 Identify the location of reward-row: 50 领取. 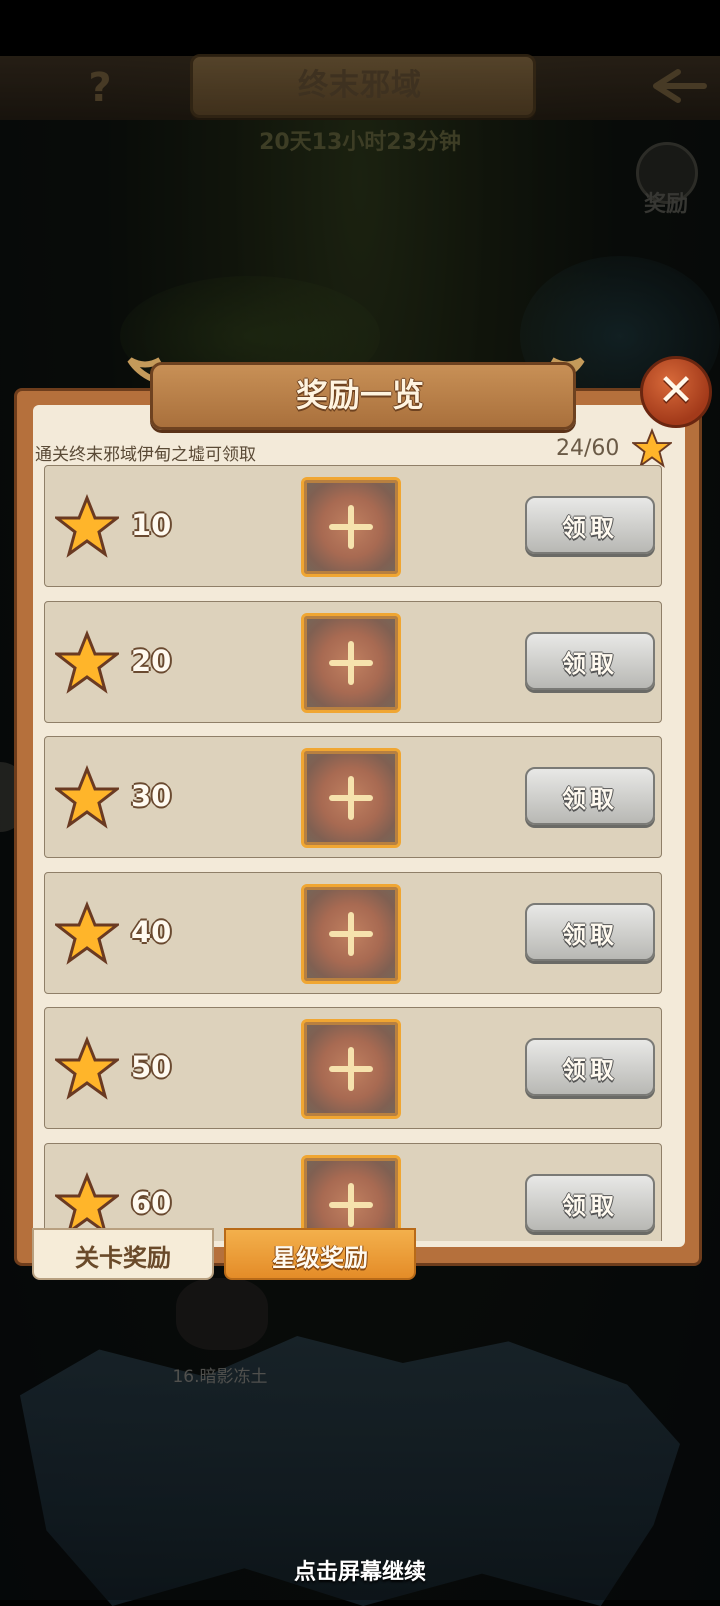
(353, 1068).